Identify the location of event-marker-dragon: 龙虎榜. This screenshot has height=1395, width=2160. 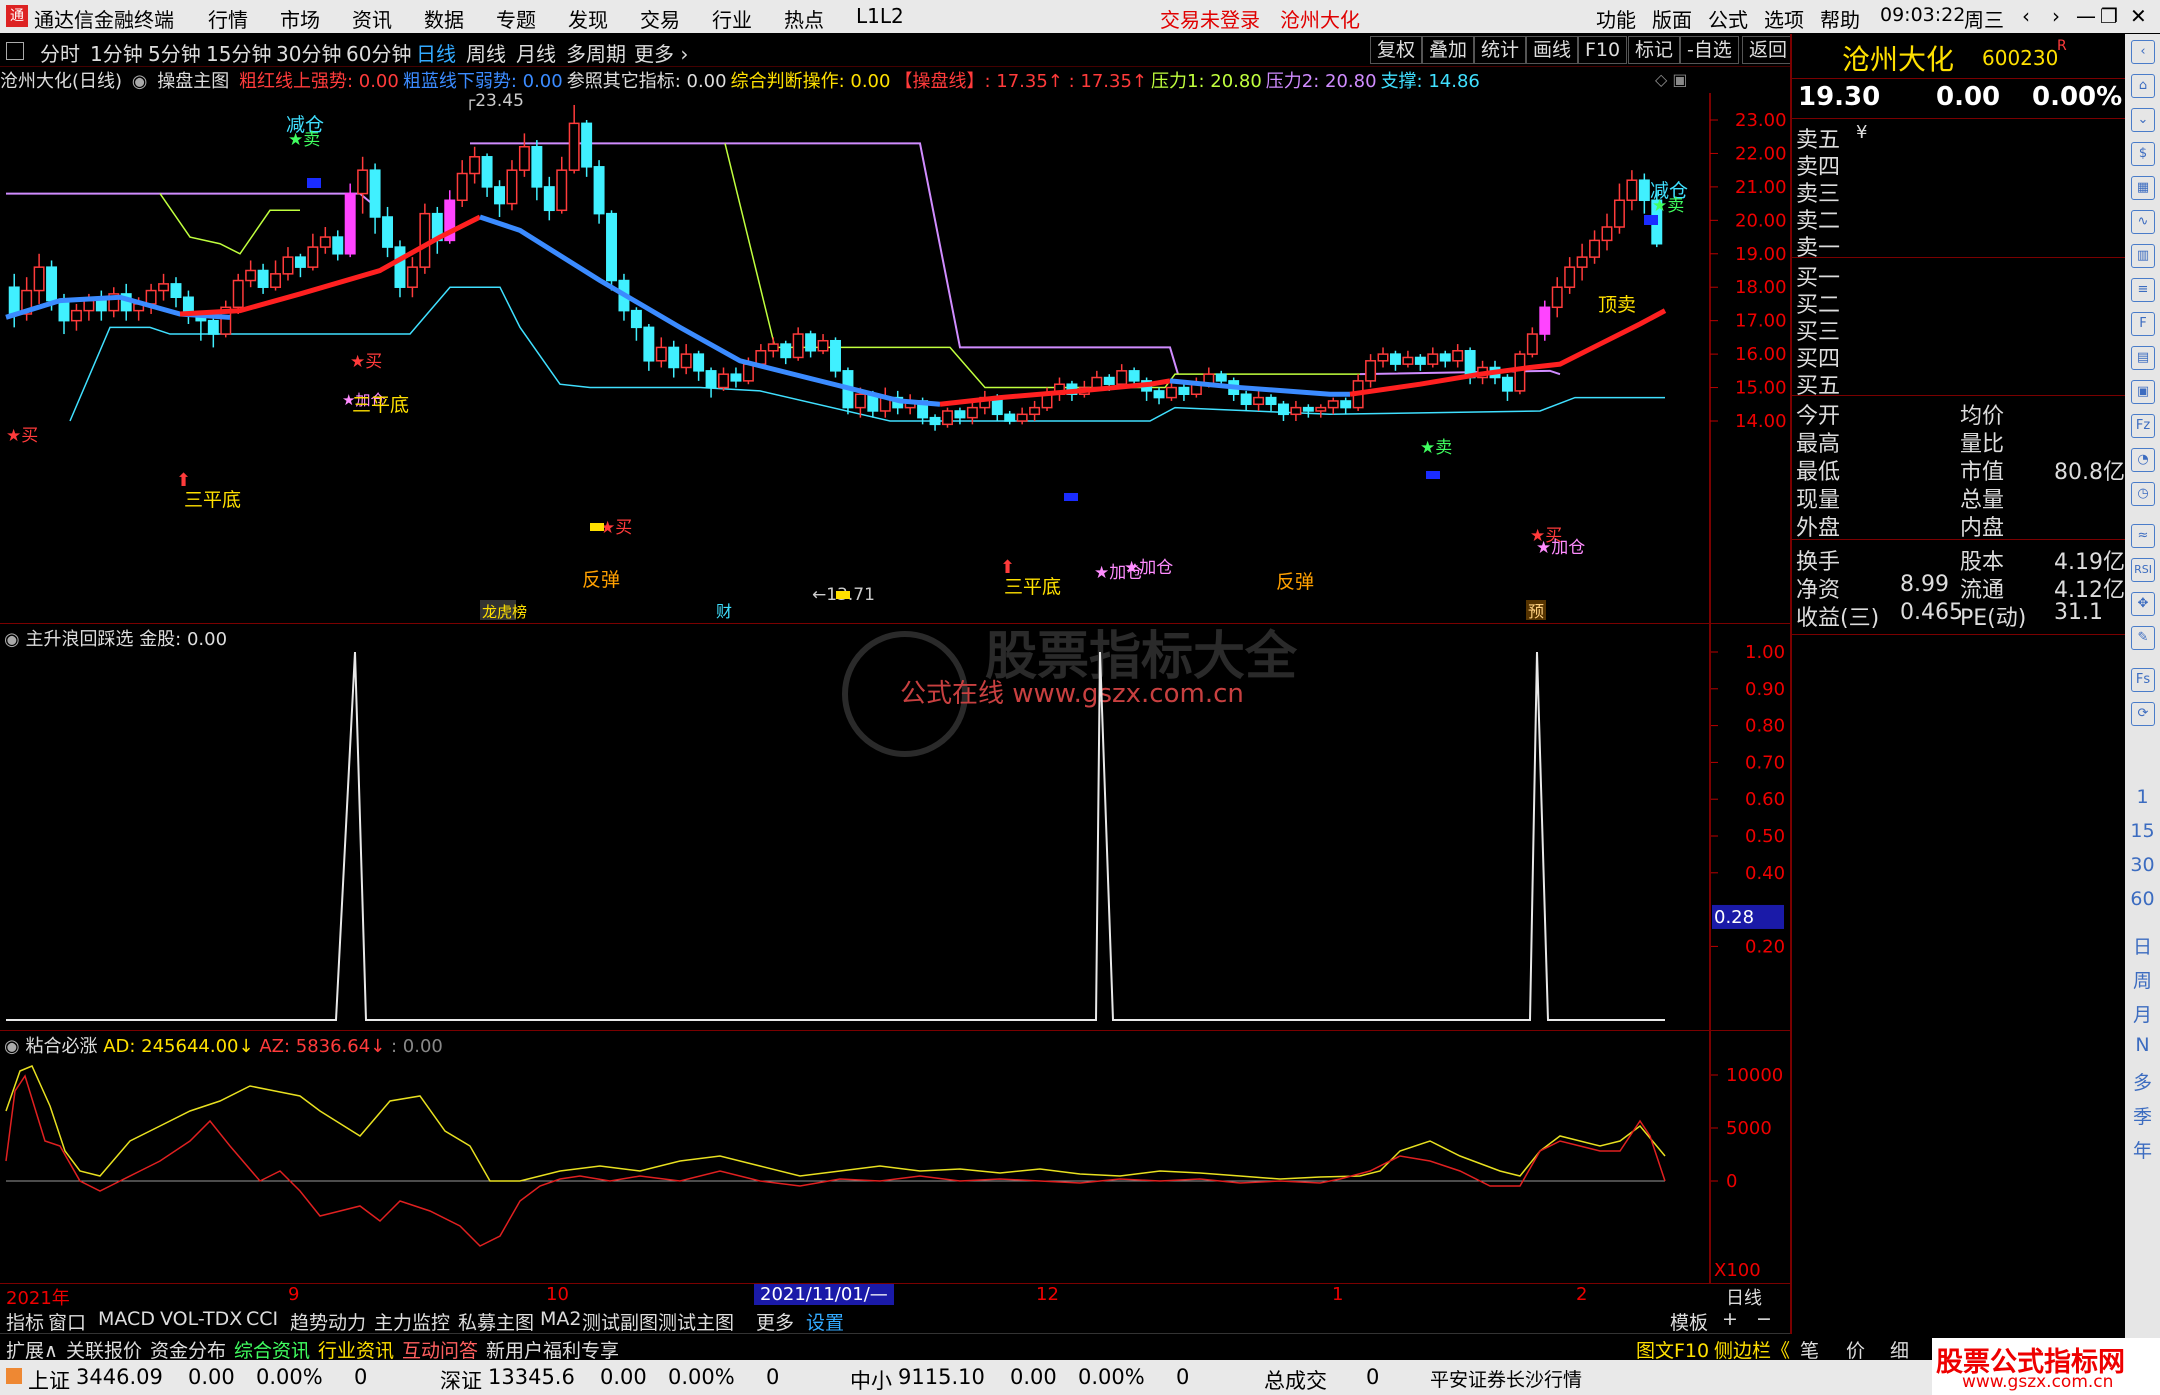
(504, 612).